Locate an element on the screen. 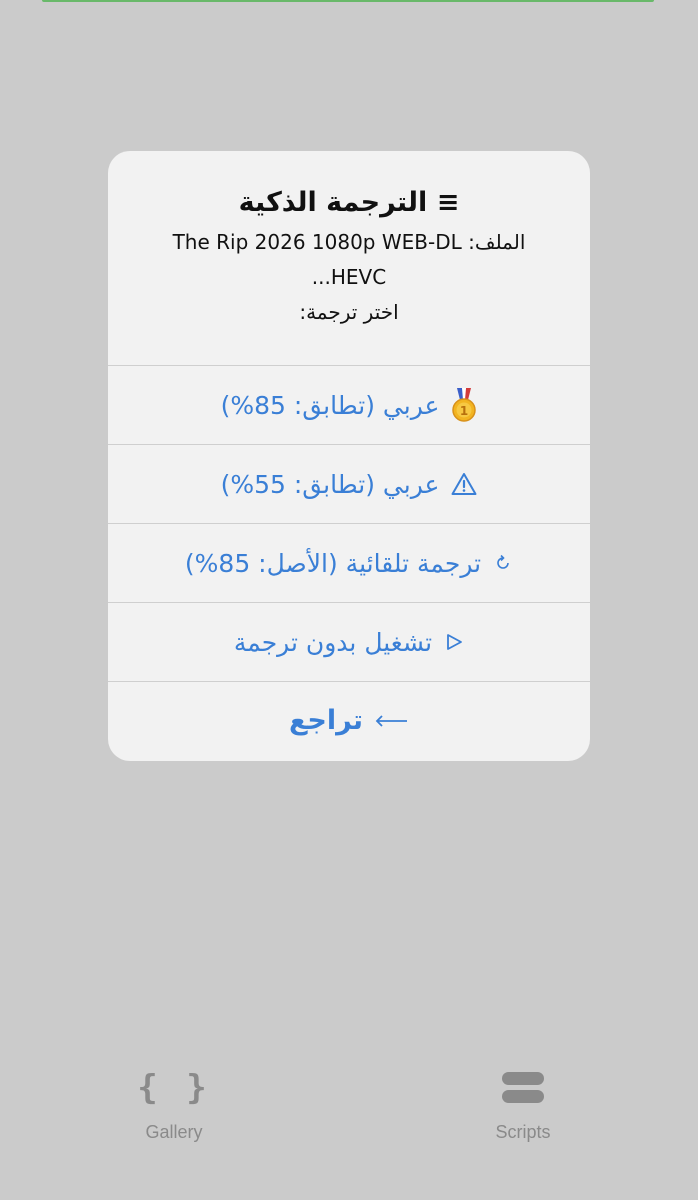  choose-subtitle-prompt: اختر ترجمة: is located at coordinates (349, 312).